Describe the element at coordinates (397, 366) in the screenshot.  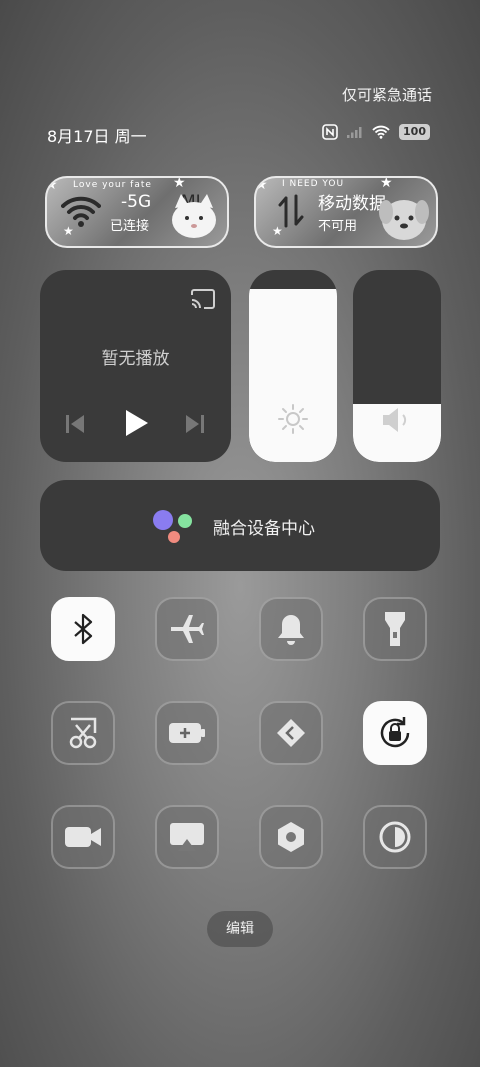
I see `volume-slider` at that location.